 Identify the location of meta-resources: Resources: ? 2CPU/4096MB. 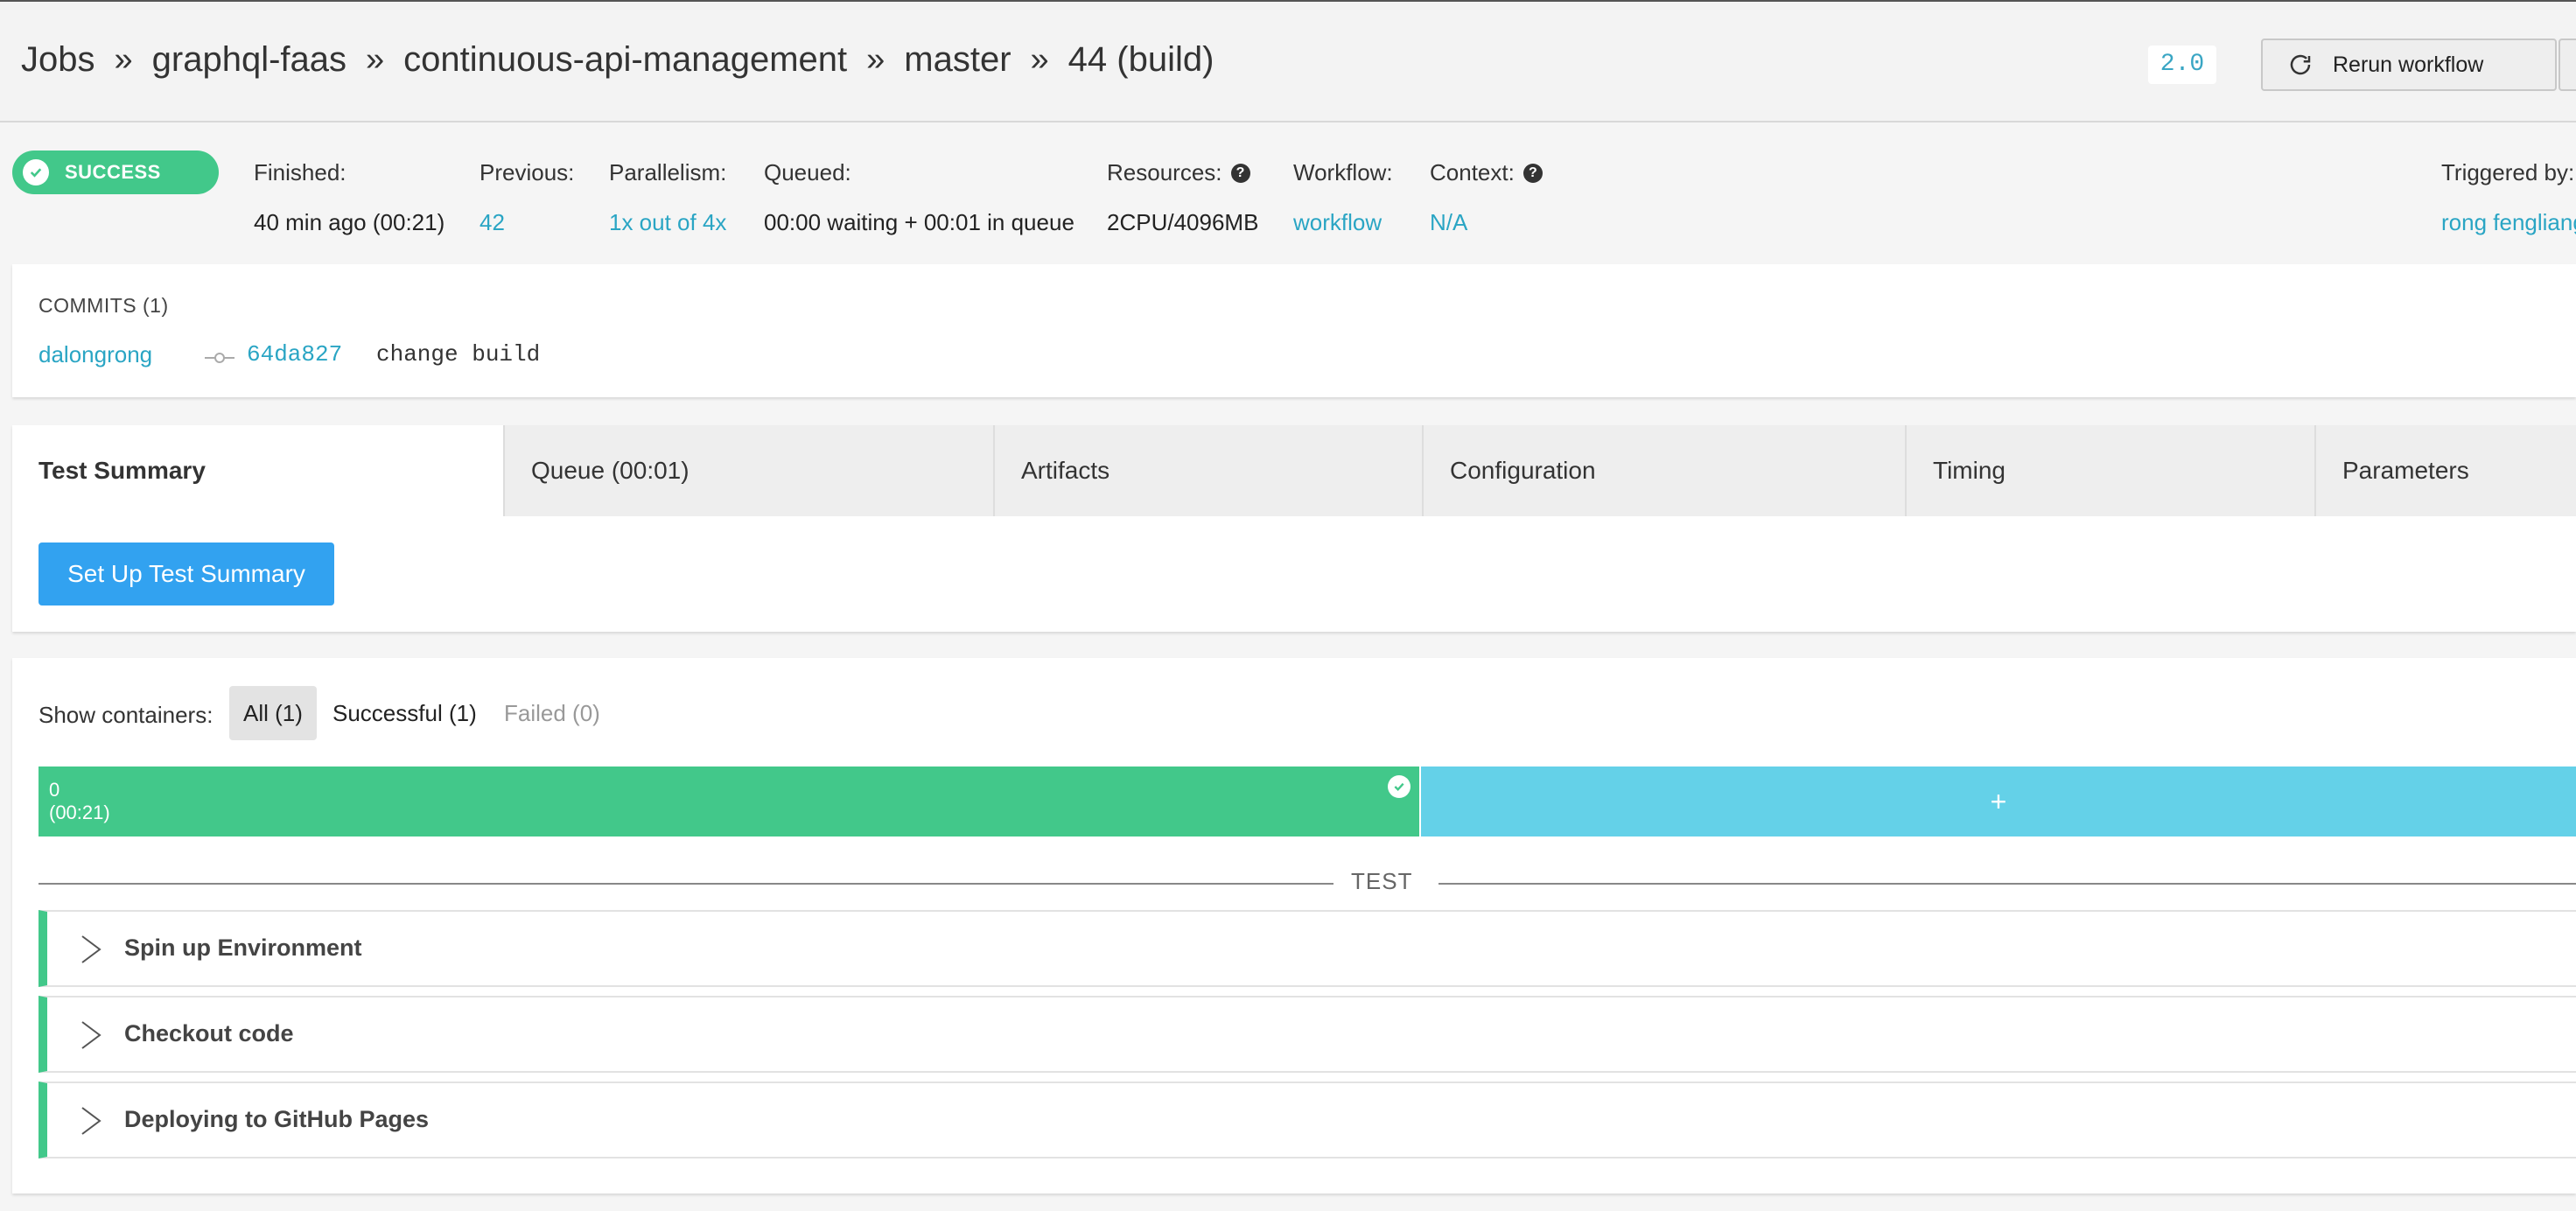
(1182, 197).